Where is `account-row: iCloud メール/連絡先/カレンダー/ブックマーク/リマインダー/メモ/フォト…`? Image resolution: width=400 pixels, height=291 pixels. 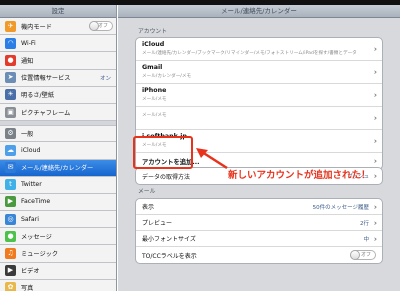 account-row: iCloud メール/連絡先/カレンダー/ブックマーク/リマインダー/メモ/フォト… is located at coordinates (259, 49).